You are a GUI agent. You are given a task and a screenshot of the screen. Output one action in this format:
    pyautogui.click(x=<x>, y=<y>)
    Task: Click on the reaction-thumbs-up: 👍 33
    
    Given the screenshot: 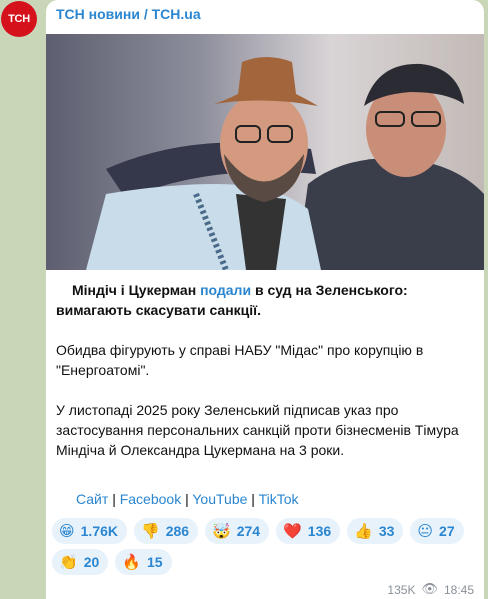 What is the action you would take?
    pyautogui.click(x=375, y=531)
    